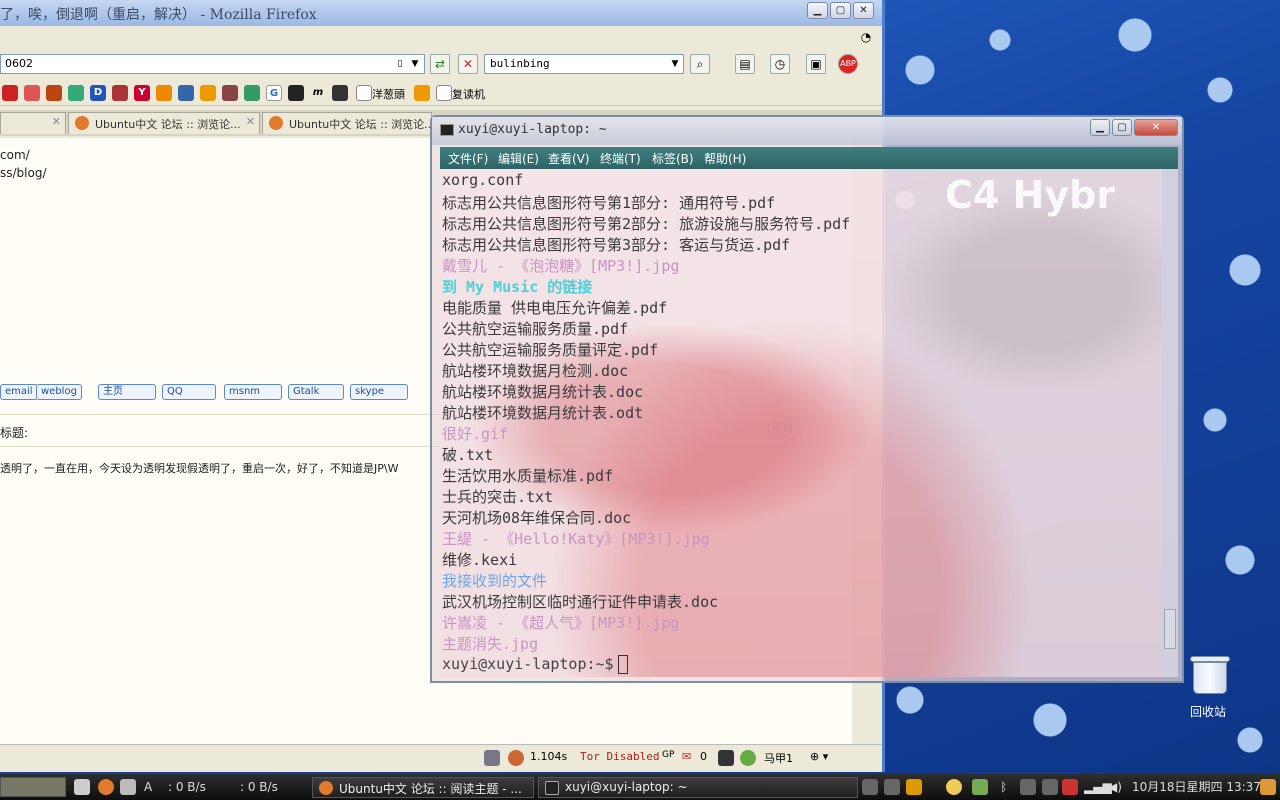  Describe the element at coordinates (1003, 787) in the screenshot. I see `bluetooth-icon: ᛒ` at that location.